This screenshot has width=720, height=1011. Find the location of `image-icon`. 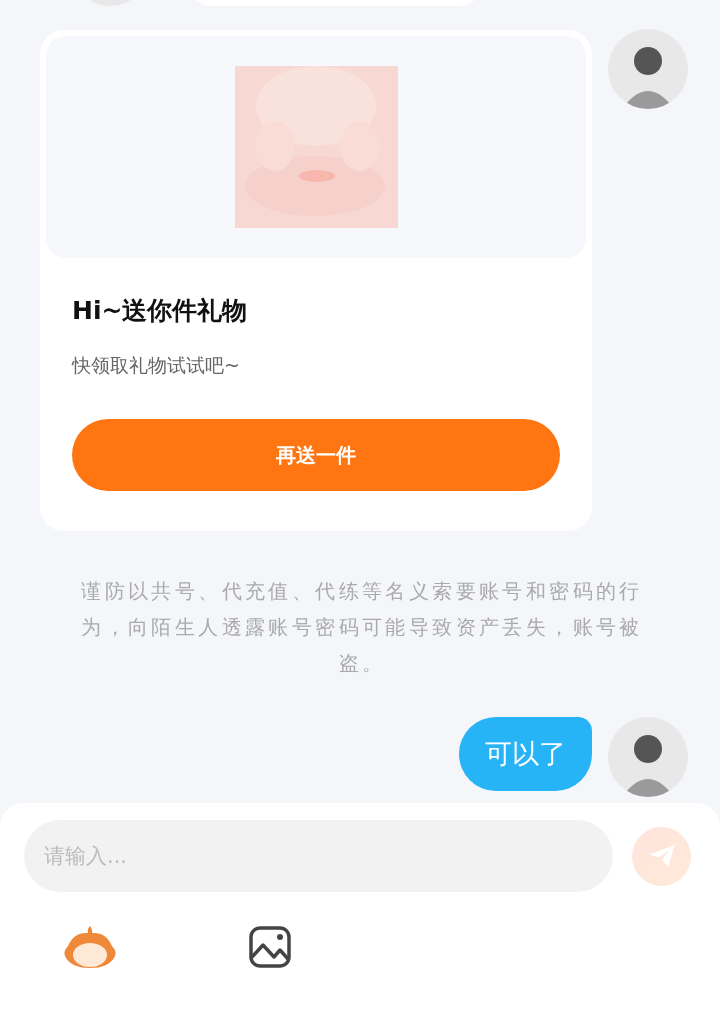

image-icon is located at coordinates (270, 947).